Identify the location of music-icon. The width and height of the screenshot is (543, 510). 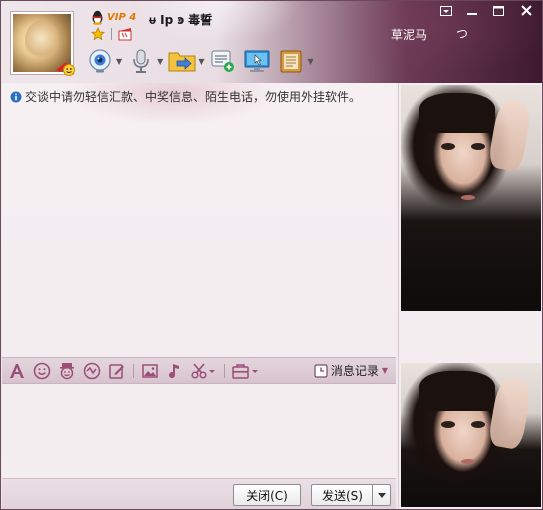
(175, 371).